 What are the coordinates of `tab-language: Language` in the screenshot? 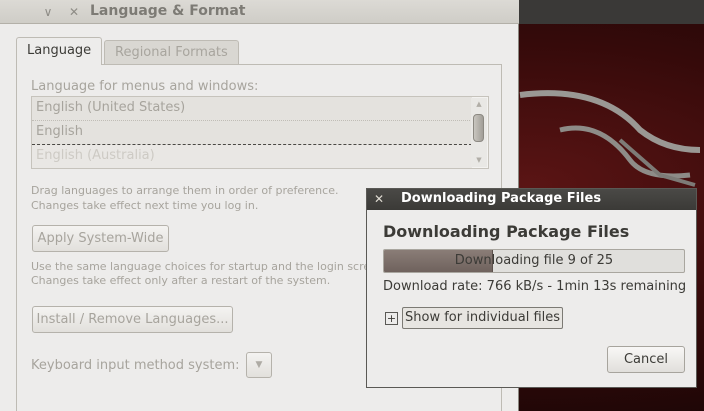 It's located at (59, 51).